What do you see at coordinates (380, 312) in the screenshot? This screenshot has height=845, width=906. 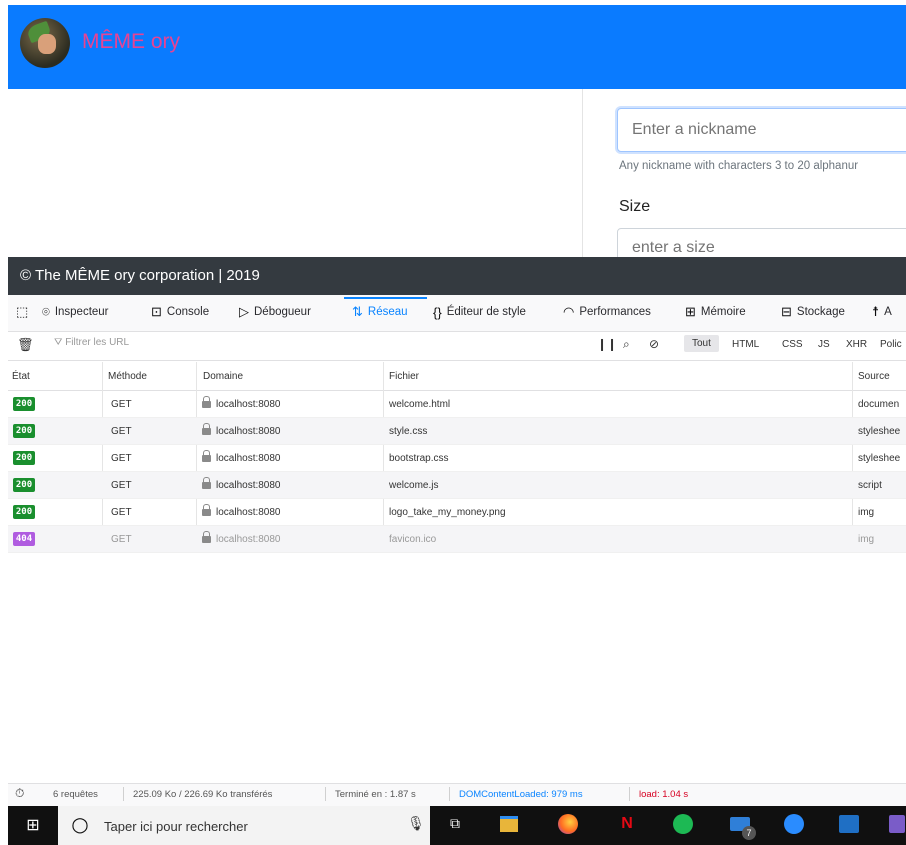 I see `tab-reseau: ⇅ Réseau` at bounding box center [380, 312].